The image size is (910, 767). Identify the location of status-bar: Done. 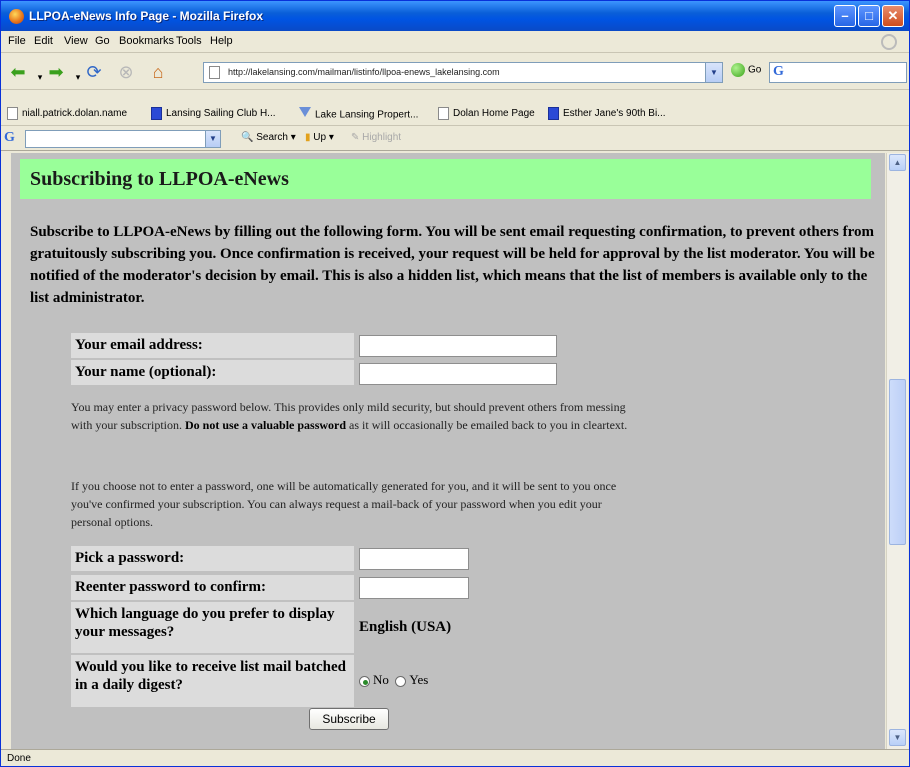
(455, 757).